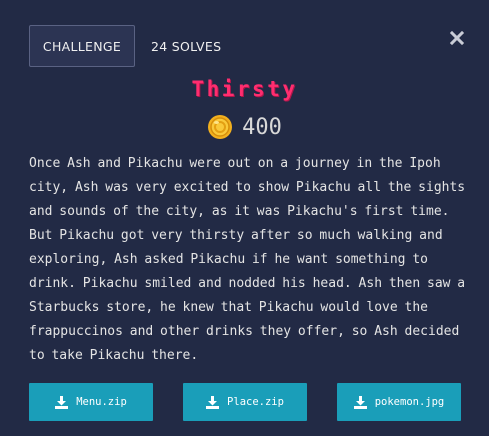 This screenshot has width=489, height=436. I want to click on close-icon, so click(457, 38).